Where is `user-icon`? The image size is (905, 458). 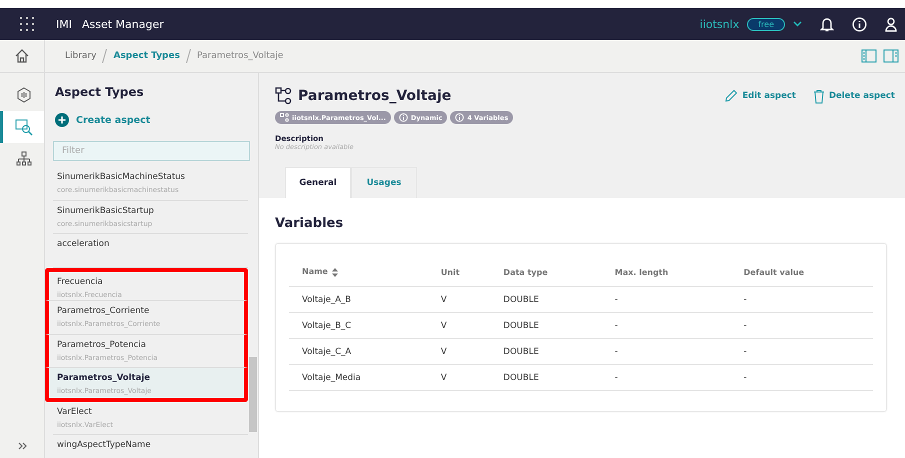 user-icon is located at coordinates (891, 24).